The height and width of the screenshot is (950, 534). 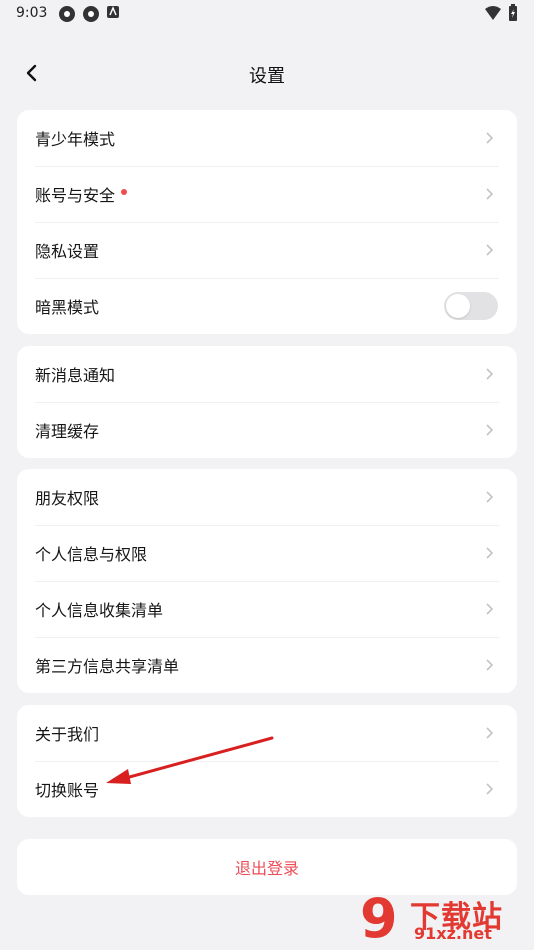 I want to click on settings-item-label: 清理缓存, so click(x=67, y=431).